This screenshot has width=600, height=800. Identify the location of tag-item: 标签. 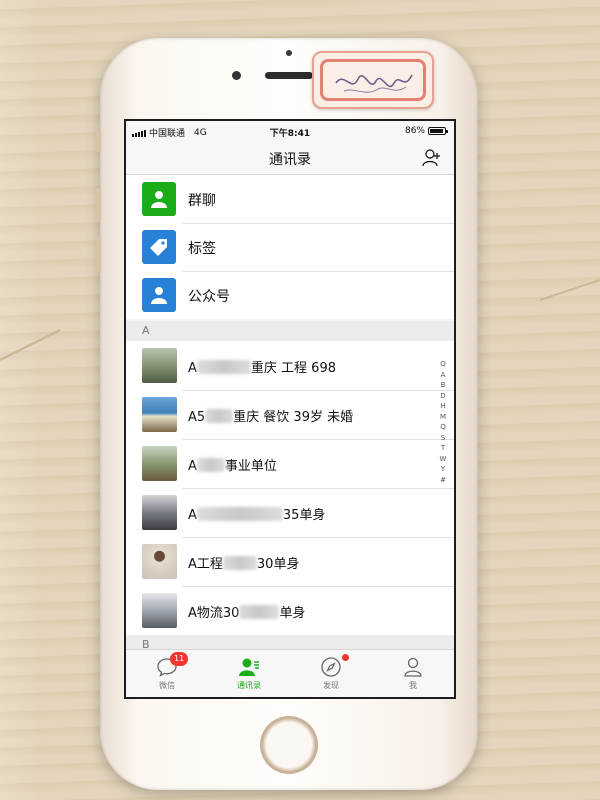
(290, 247).